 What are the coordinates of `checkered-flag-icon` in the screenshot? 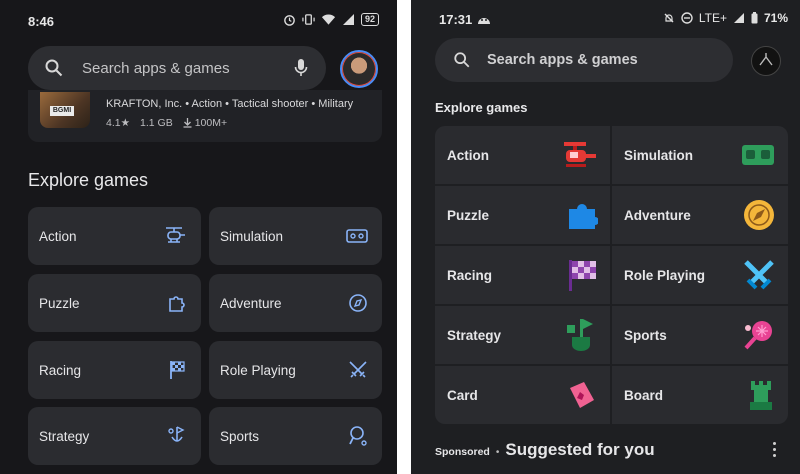 It's located at (582, 275).